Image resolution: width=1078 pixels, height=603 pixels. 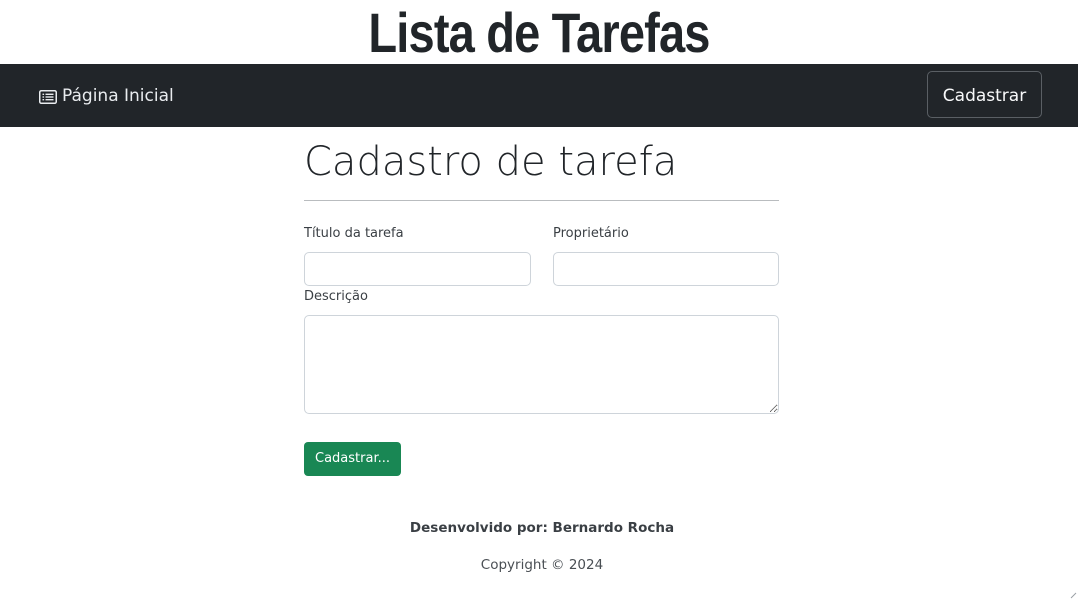 I want to click on nav-cadastrar-button: Cadastrar, so click(x=984, y=94).